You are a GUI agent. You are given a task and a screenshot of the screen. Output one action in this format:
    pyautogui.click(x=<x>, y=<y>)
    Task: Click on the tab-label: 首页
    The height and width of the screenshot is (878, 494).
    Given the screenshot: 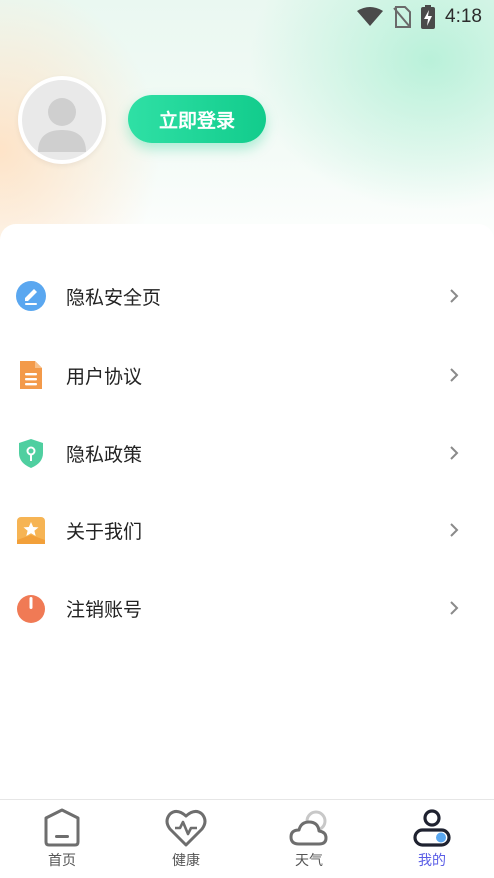 What is the action you would take?
    pyautogui.click(x=62, y=861)
    